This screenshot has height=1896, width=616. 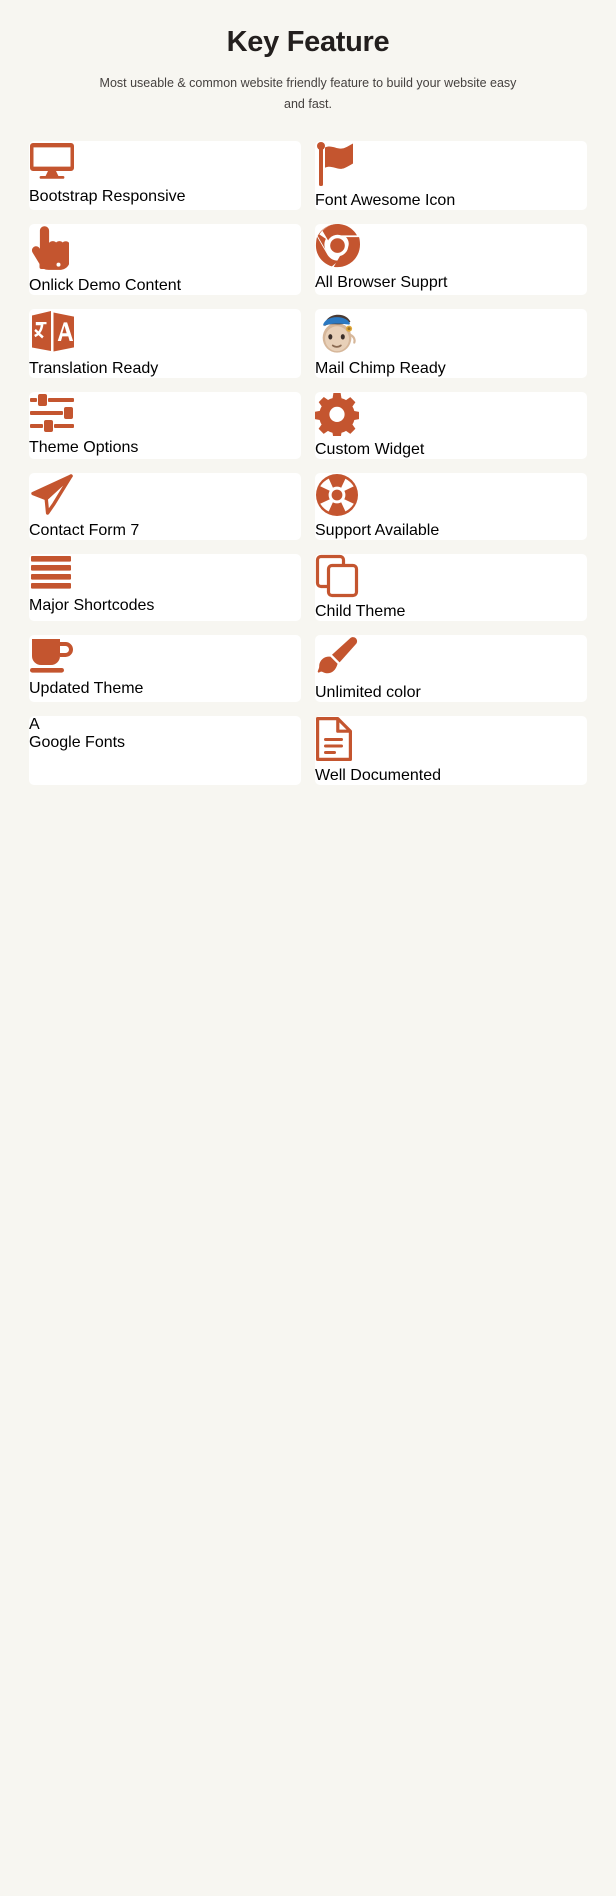 I want to click on coffee-cup-icon, so click(x=165, y=657).